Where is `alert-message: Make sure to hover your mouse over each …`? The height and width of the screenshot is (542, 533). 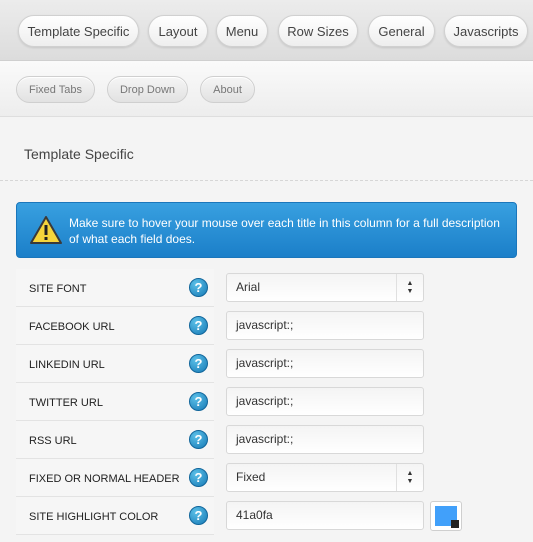
alert-message: Make sure to hover your mouse over each … is located at coordinates (284, 231).